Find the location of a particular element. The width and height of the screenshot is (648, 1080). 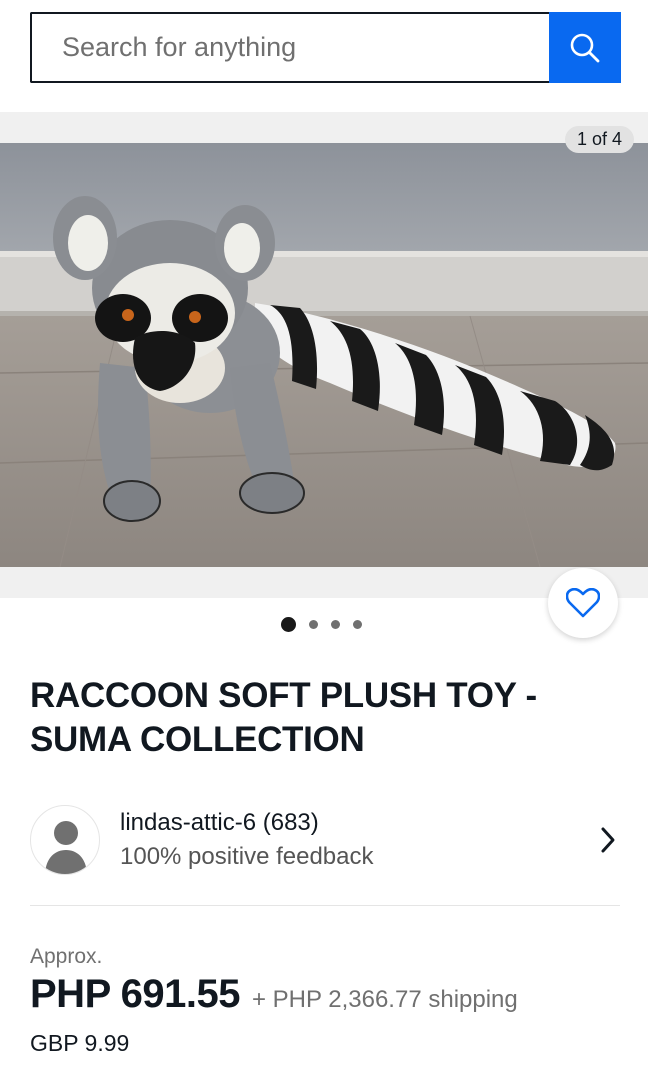

price-row: PHP 691.55 + PHP 2,366.77 shipping is located at coordinates (274, 994).